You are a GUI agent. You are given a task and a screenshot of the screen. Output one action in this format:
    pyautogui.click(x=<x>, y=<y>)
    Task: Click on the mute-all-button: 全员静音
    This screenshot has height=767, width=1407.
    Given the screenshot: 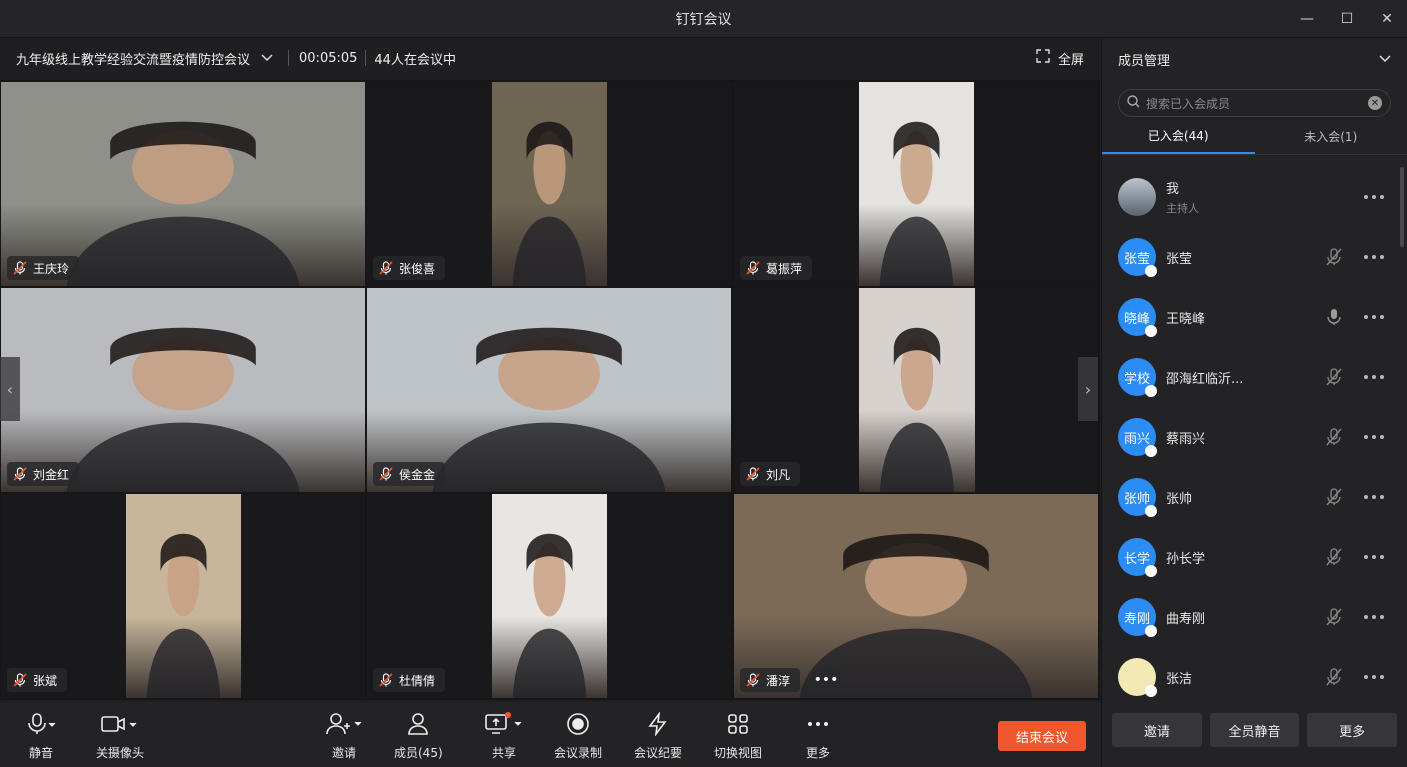 What is the action you would take?
    pyautogui.click(x=1254, y=730)
    